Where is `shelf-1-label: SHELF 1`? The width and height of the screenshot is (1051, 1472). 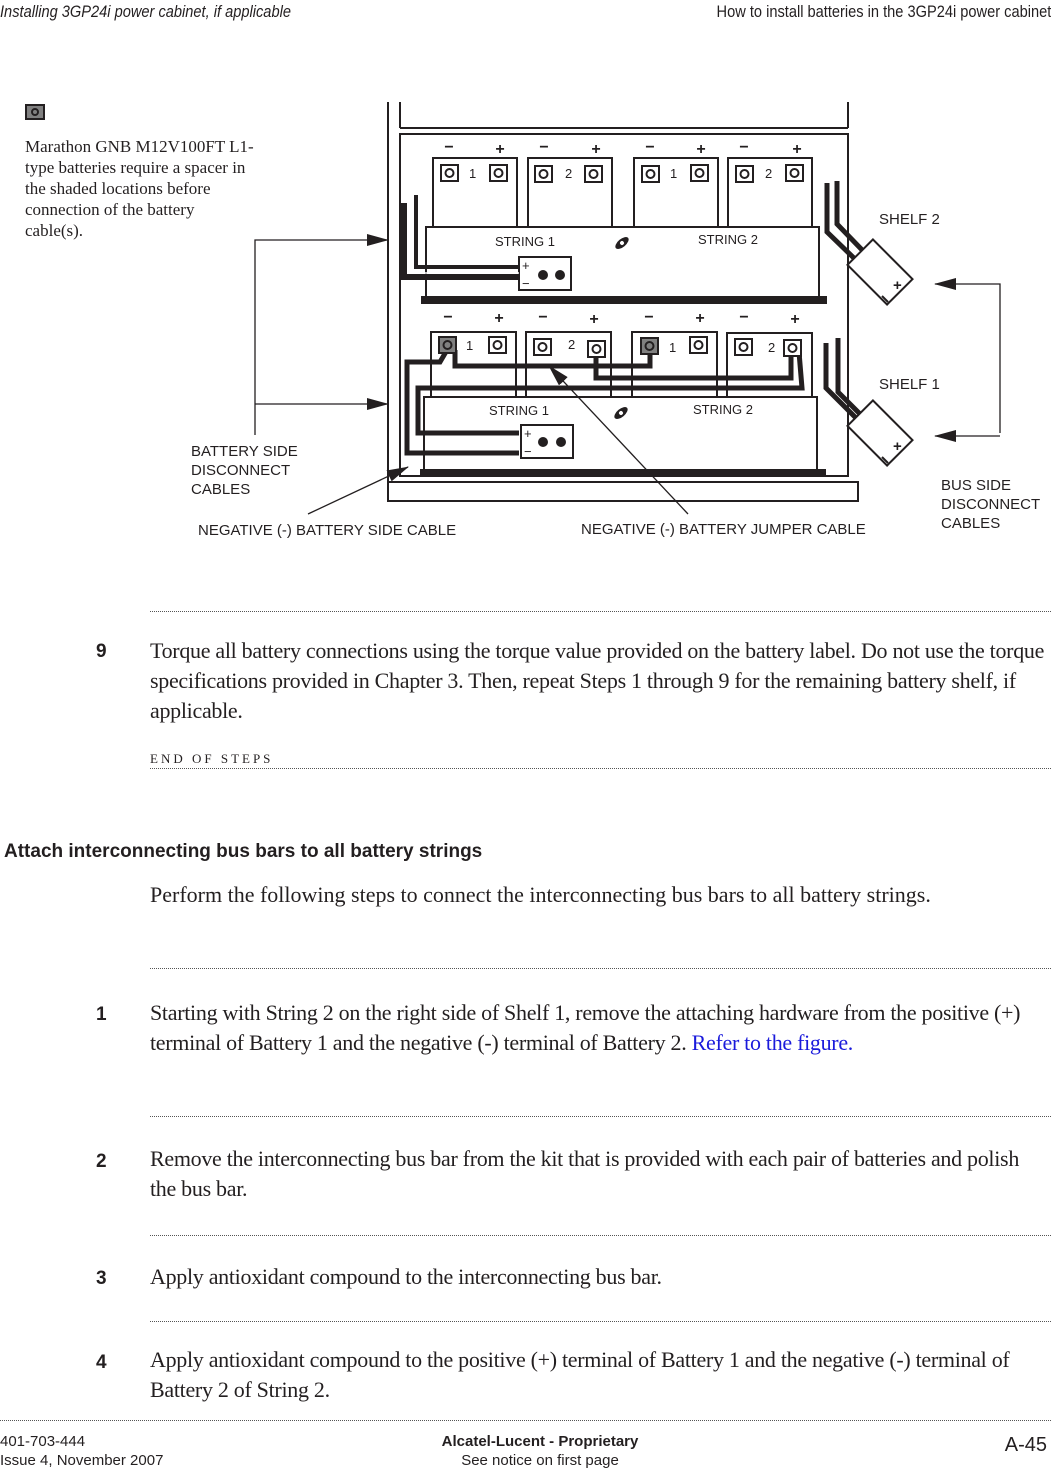 shelf-1-label: SHELF 1 is located at coordinates (909, 384).